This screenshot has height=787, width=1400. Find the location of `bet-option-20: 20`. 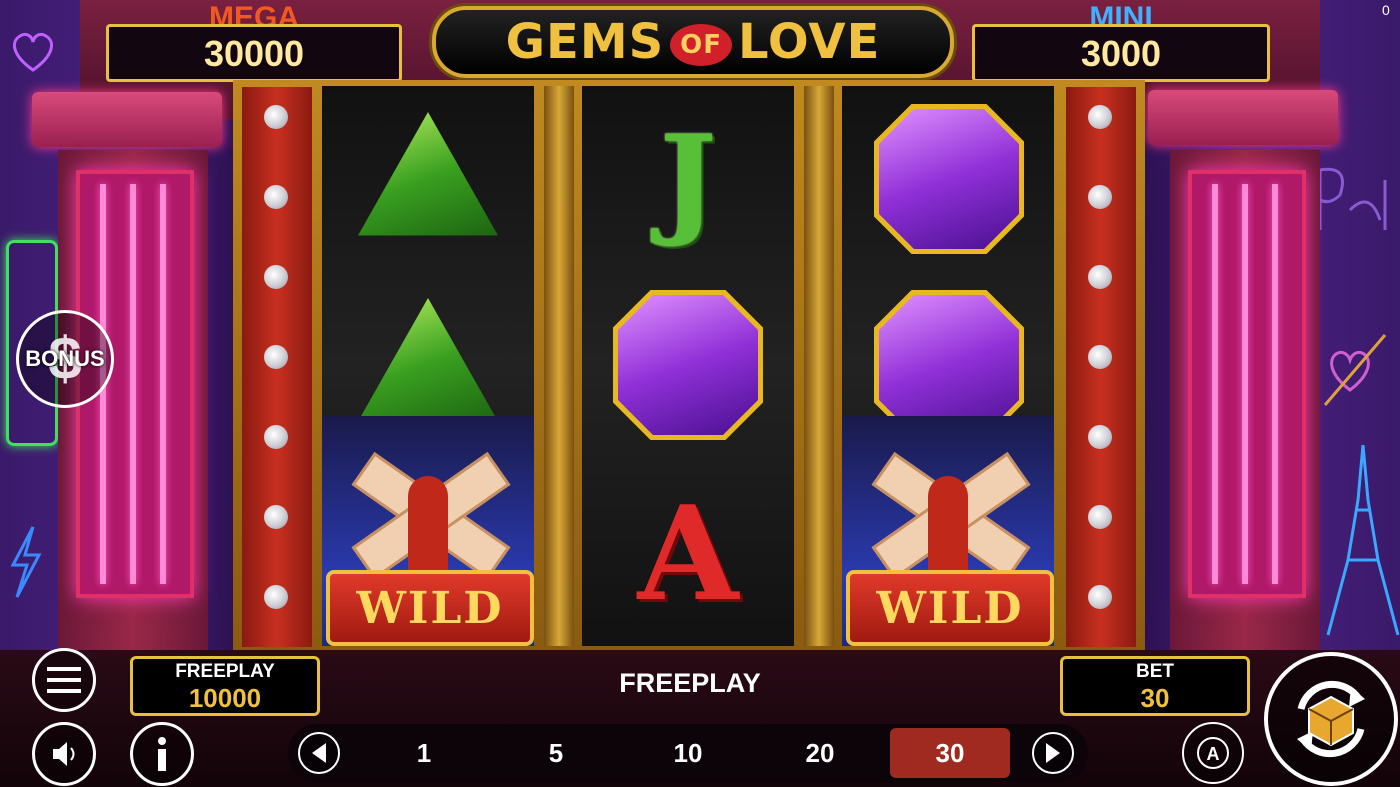

bet-option-20: 20 is located at coordinates (820, 753).